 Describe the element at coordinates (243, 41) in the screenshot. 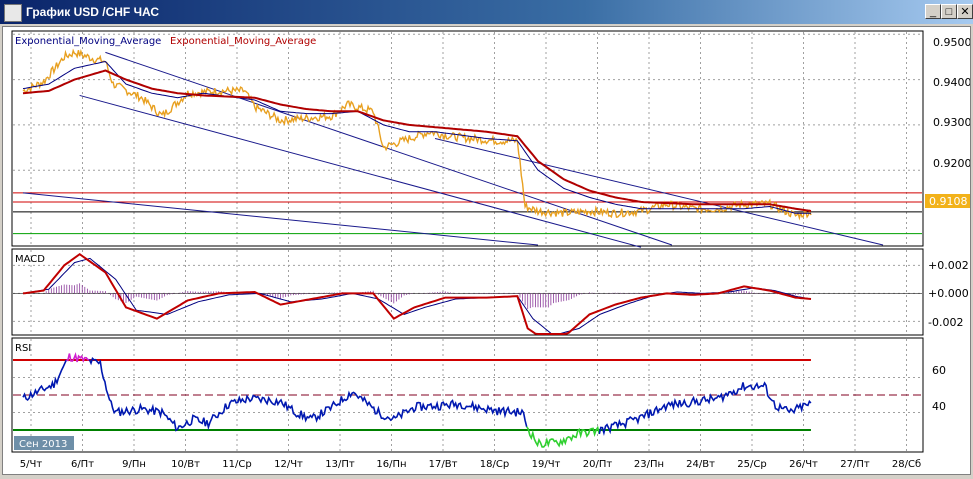

I see `ema-legend-2: Exponential_Moving_Average` at that location.